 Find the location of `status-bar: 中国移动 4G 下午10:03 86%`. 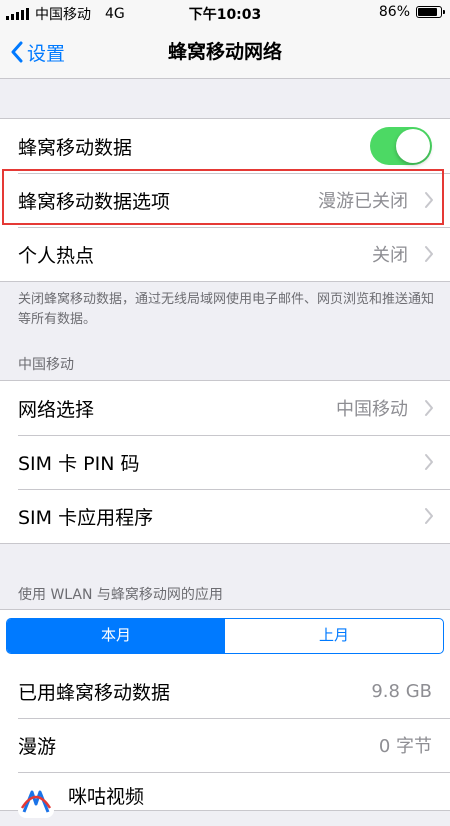

status-bar: 中国移动 4G 下午10:03 86% is located at coordinates (225, 13).